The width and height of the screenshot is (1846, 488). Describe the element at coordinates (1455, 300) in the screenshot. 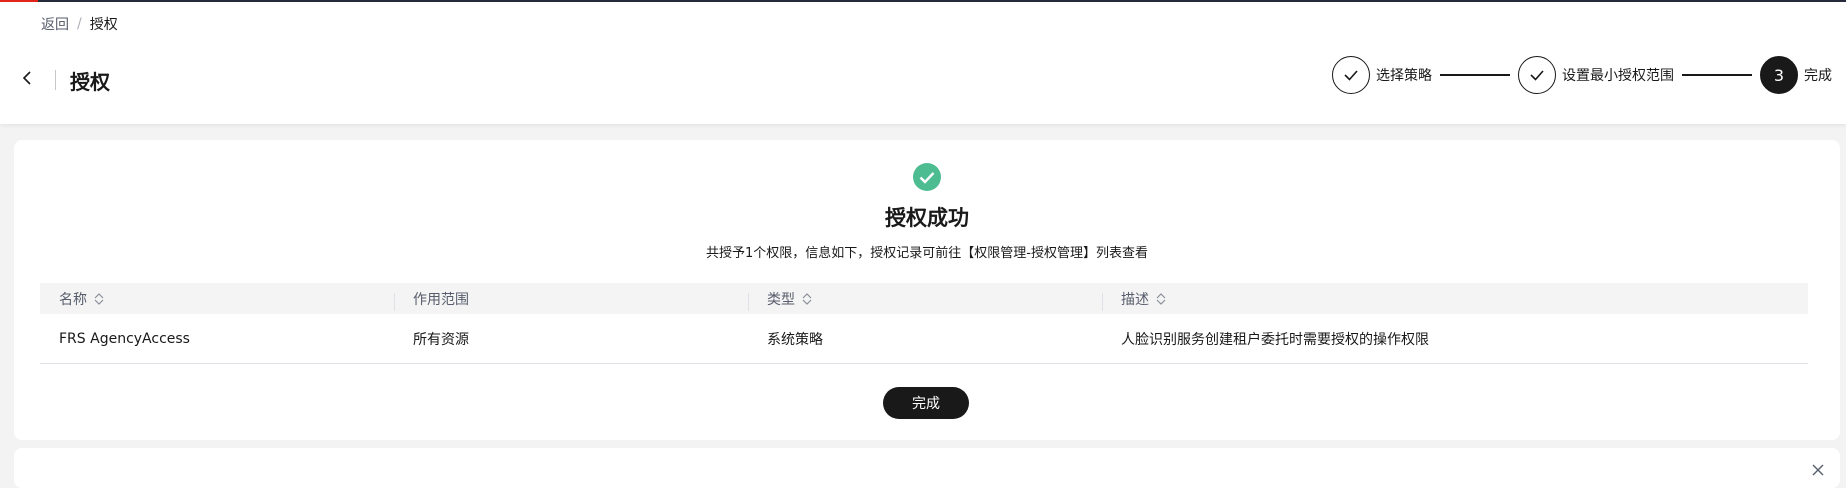

I see `column-header-description: 描述` at that location.